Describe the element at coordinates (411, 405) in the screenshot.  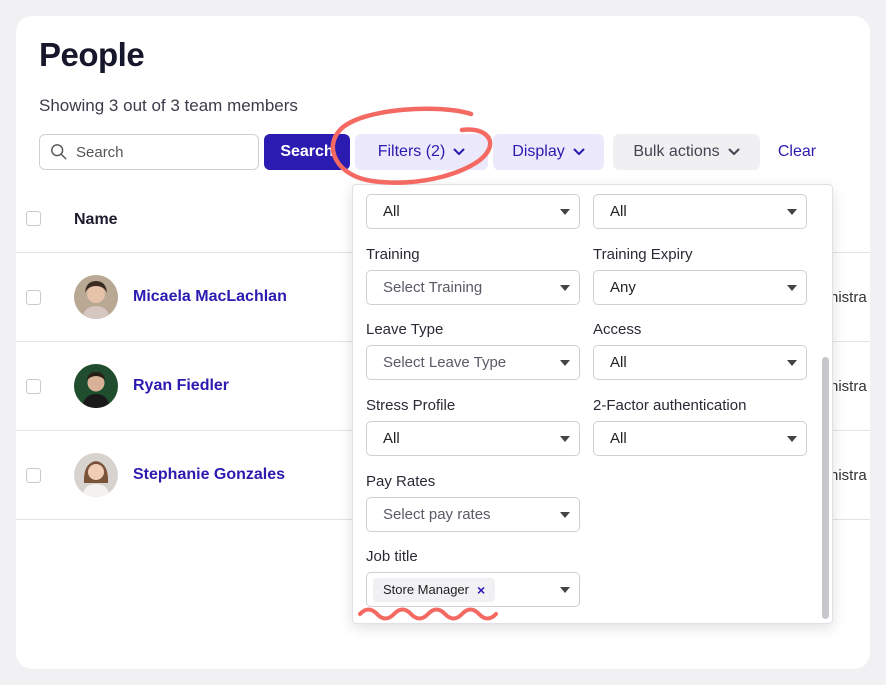
I see `stress-profile-label: Stress Profile` at that location.